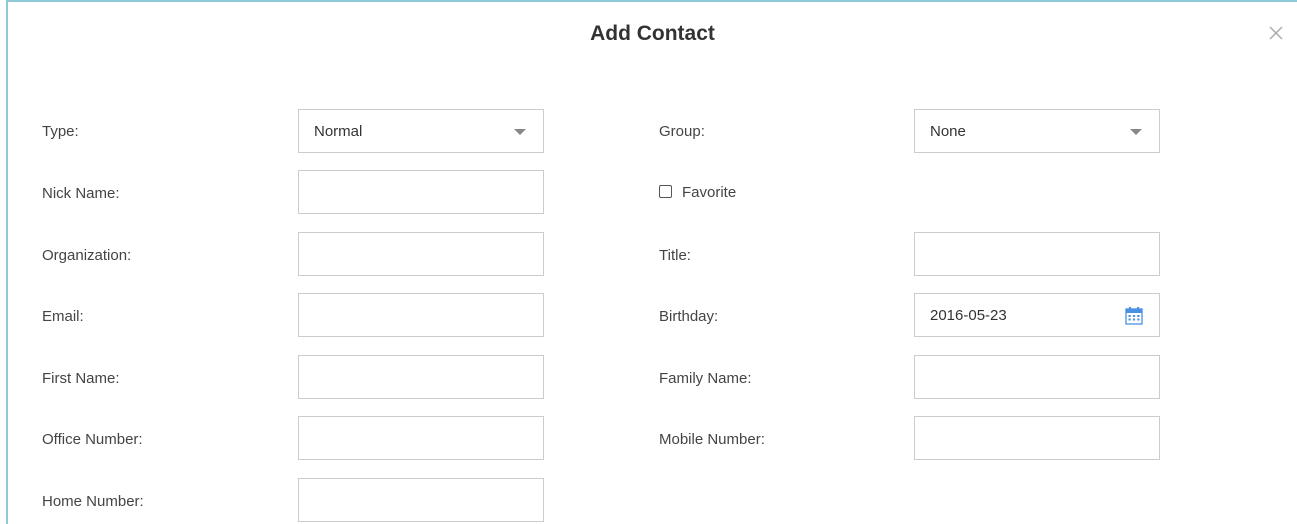 This screenshot has width=1297, height=524. What do you see at coordinates (705, 378) in the screenshot?
I see `family-name-label: Family Name:` at bounding box center [705, 378].